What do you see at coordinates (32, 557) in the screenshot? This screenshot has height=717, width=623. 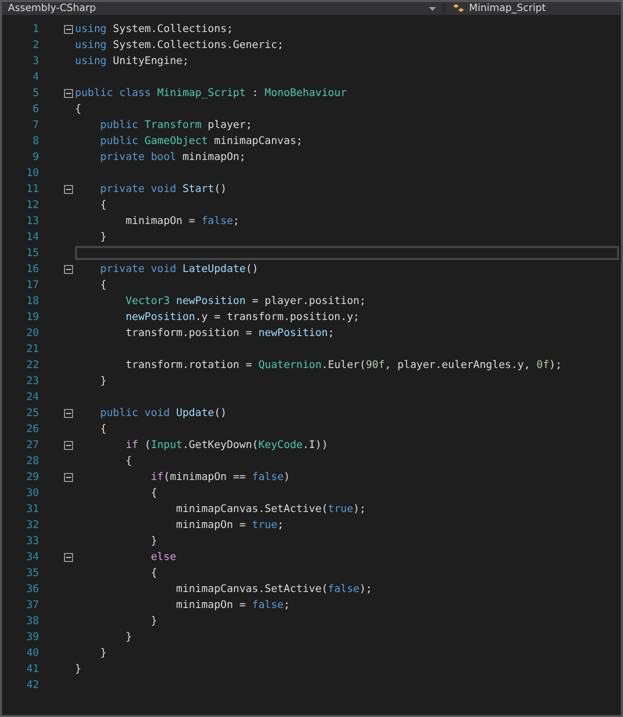 I see `line-number: 34` at bounding box center [32, 557].